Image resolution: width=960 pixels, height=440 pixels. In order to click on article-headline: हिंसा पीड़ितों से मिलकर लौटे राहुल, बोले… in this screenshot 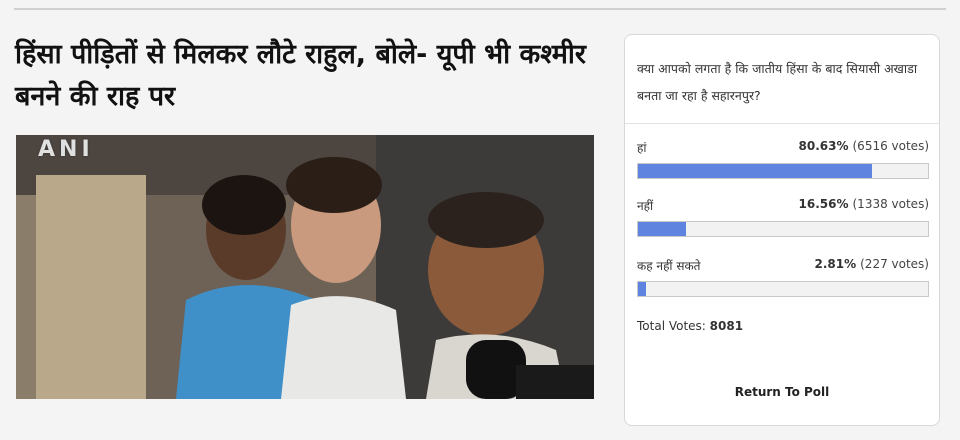, I will do `click(307, 76)`.